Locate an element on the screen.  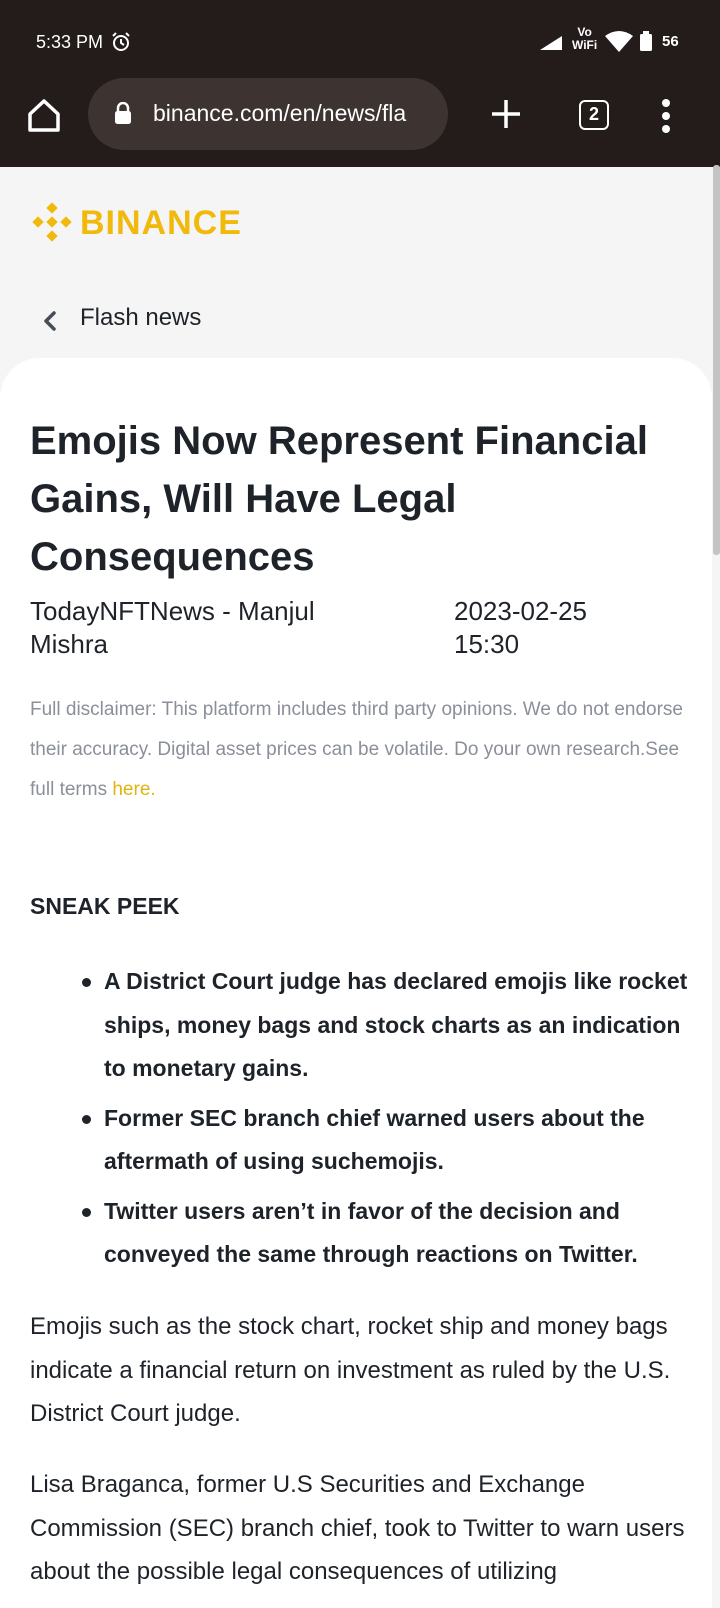
status-bar: 5:33 PM Vo WiFi 56 is located at coordinates (360, 41).